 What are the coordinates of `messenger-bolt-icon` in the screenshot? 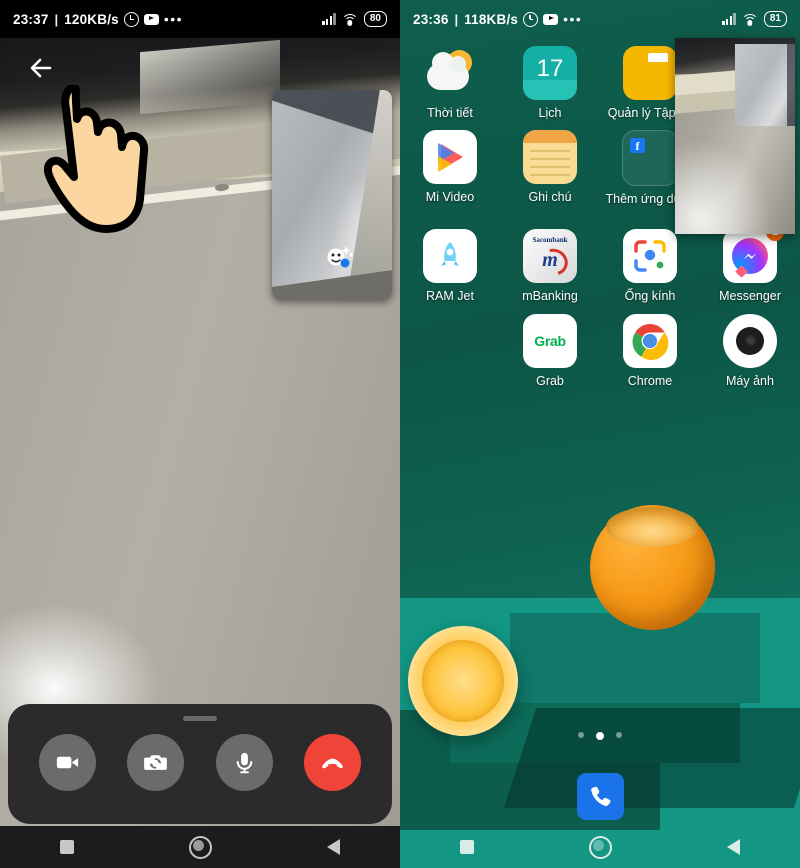 It's located at (749, 256).